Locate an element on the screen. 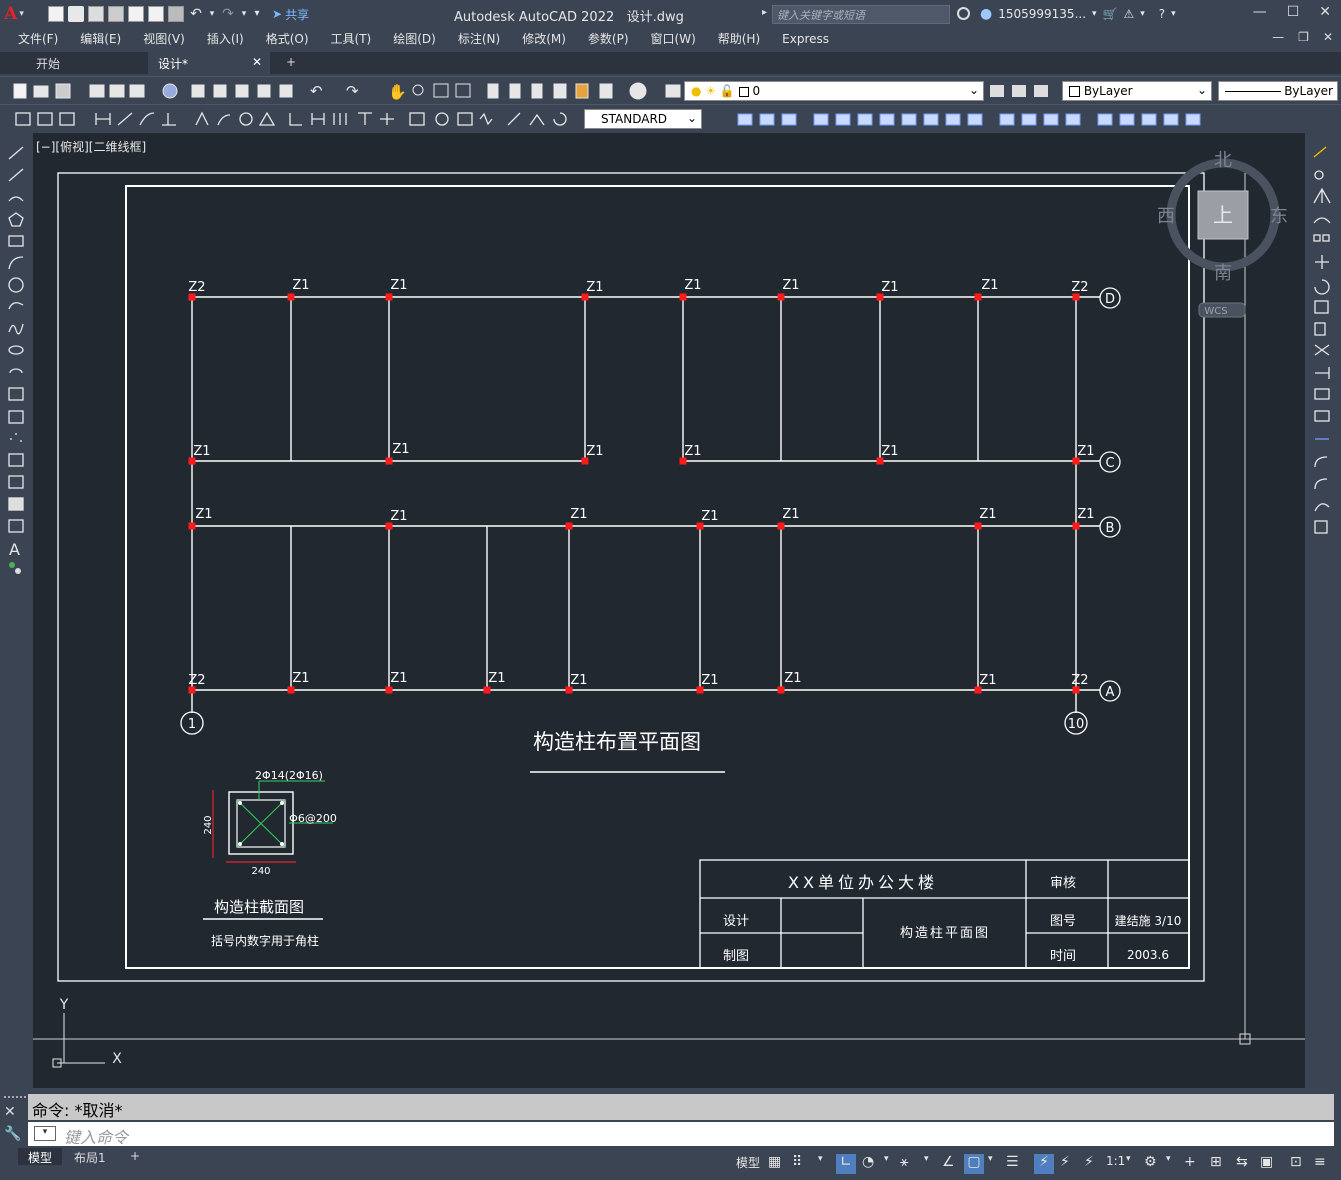 This screenshot has height=1180, width=1341. quick-dim-icon is located at coordinates (295, 119).